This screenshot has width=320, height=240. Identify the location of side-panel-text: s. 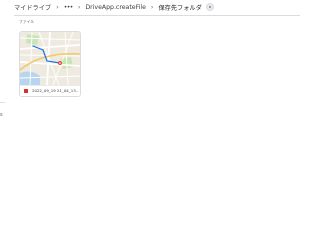
(1, 115).